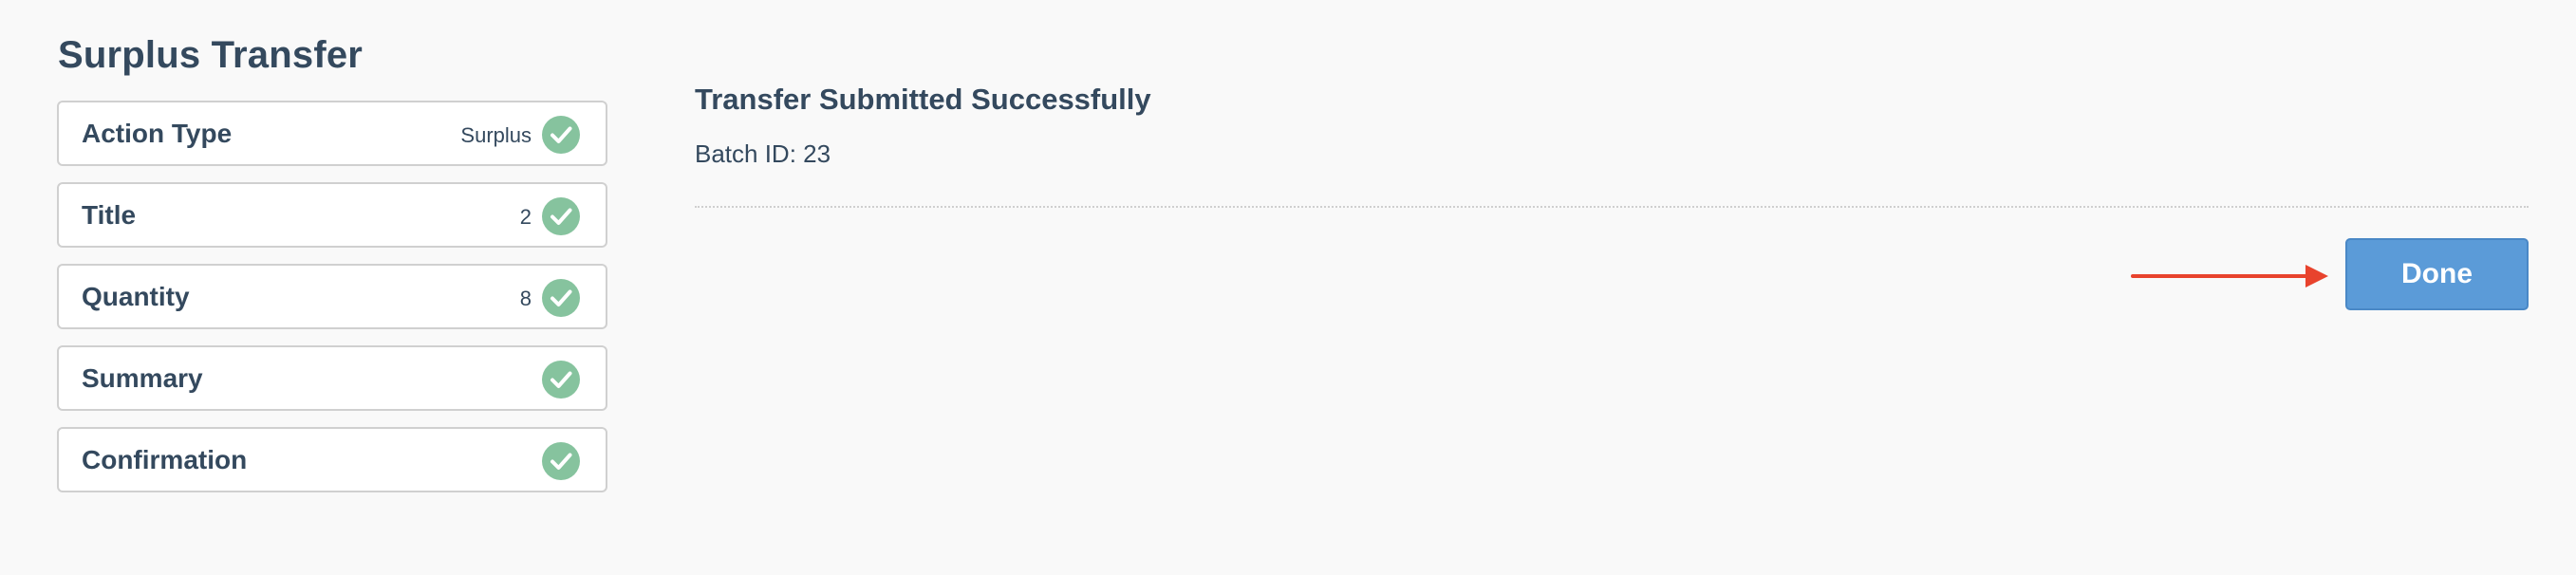  Describe the element at coordinates (109, 215) in the screenshot. I see `step-label: Title` at that location.